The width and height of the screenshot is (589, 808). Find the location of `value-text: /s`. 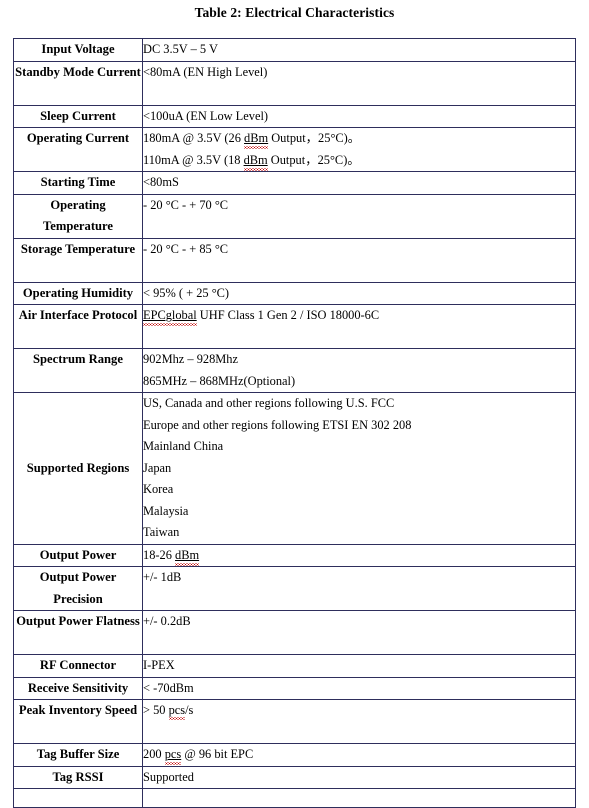

value-text: /s is located at coordinates (189, 710).